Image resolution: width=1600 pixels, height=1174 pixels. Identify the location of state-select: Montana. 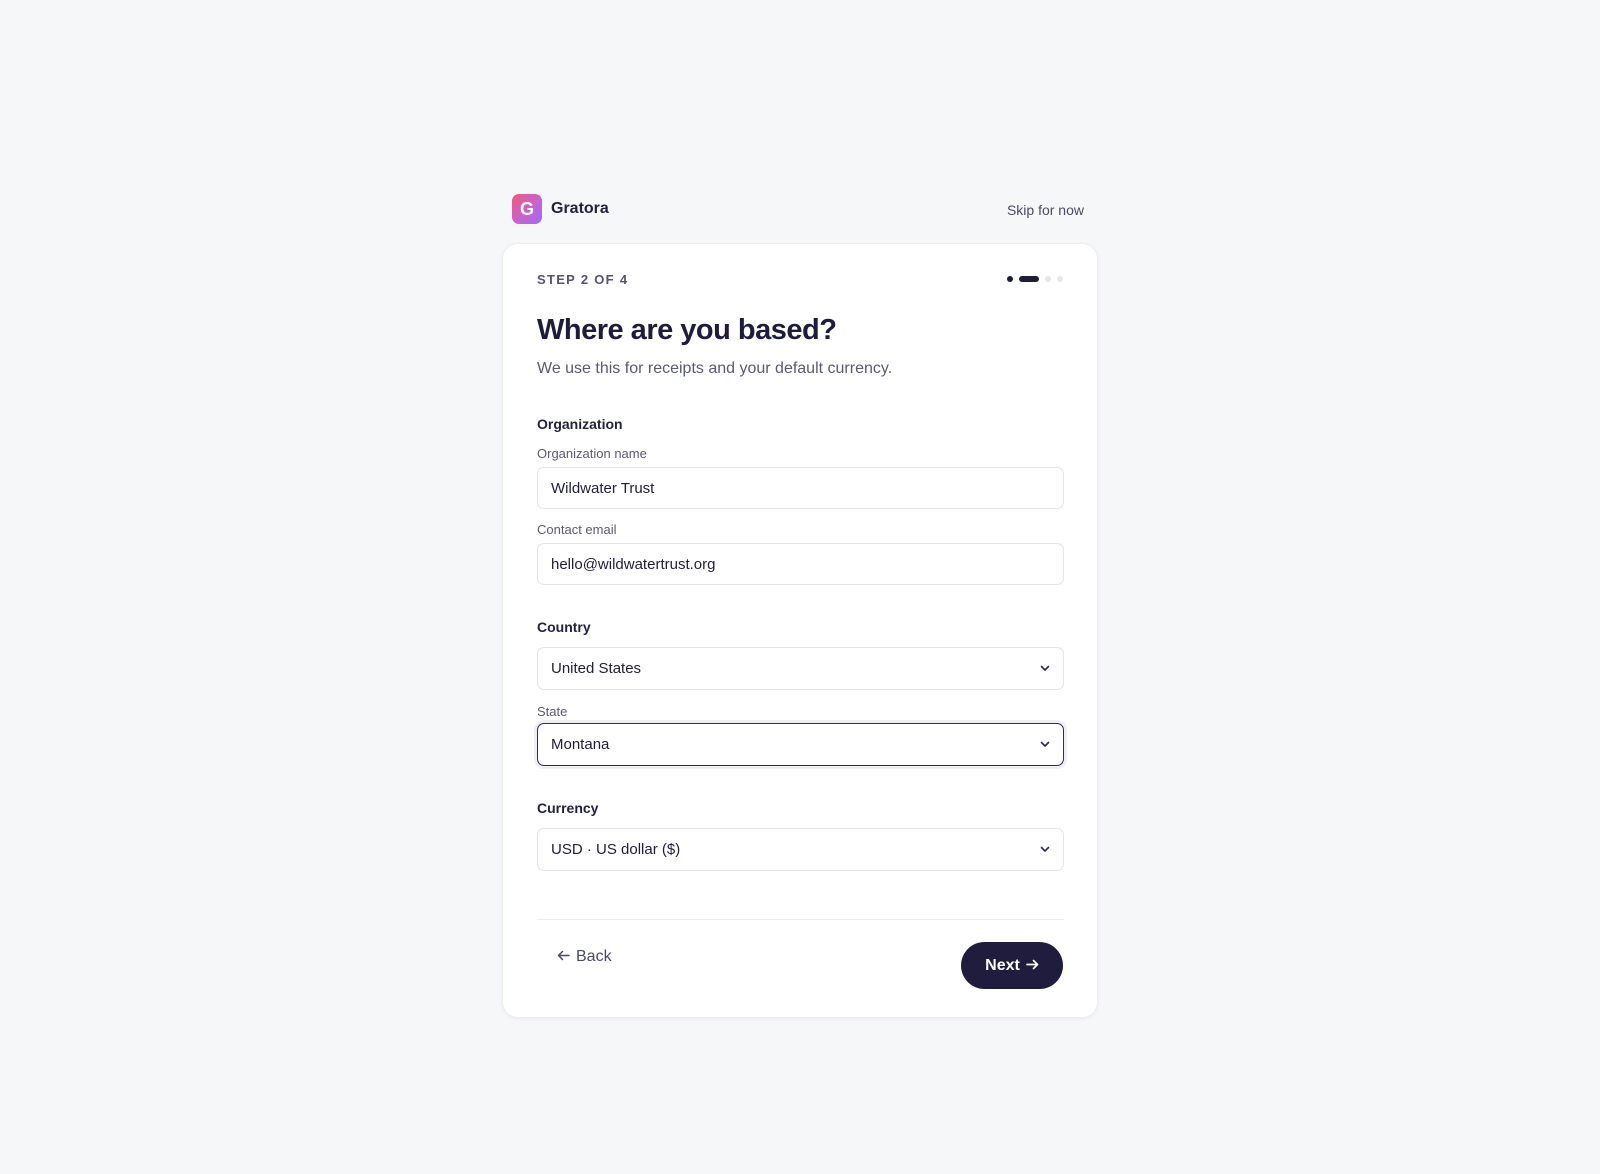
(800, 744).